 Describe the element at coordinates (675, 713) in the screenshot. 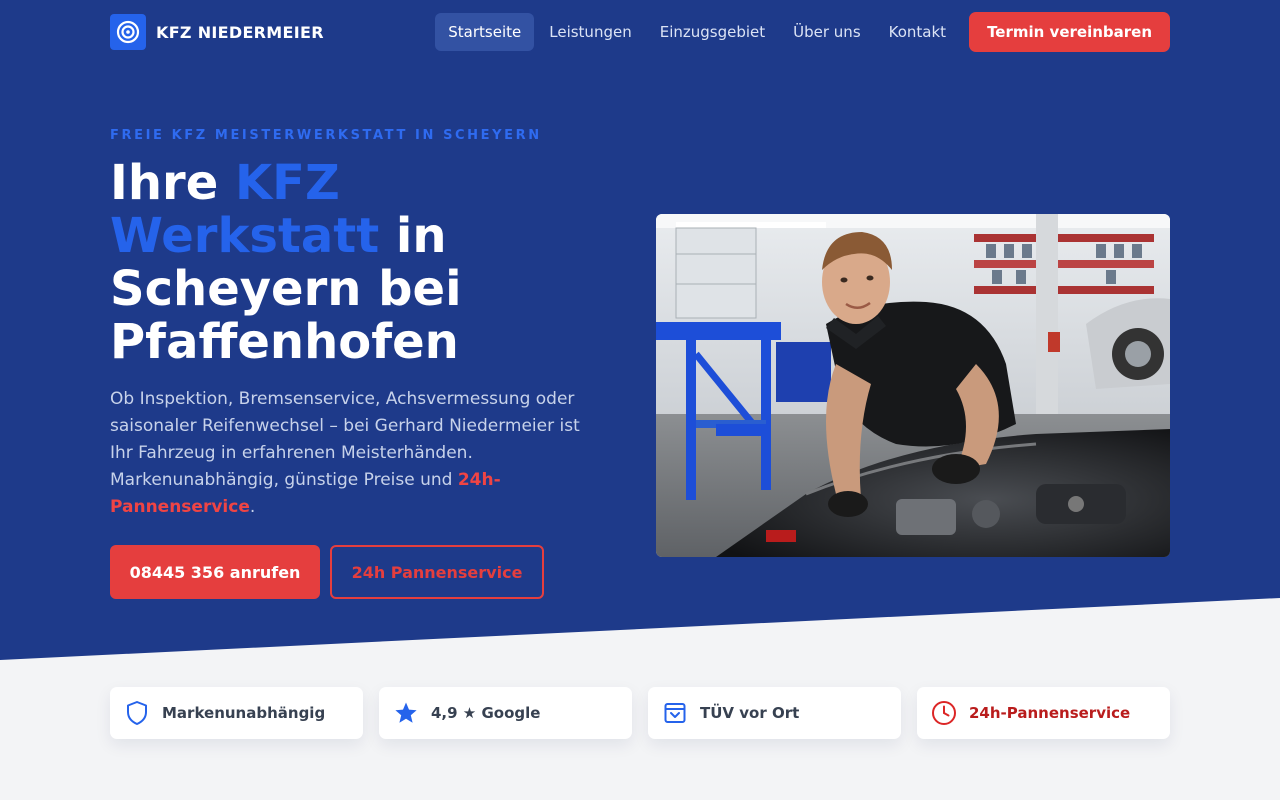

I see `inspection-box-icon` at that location.